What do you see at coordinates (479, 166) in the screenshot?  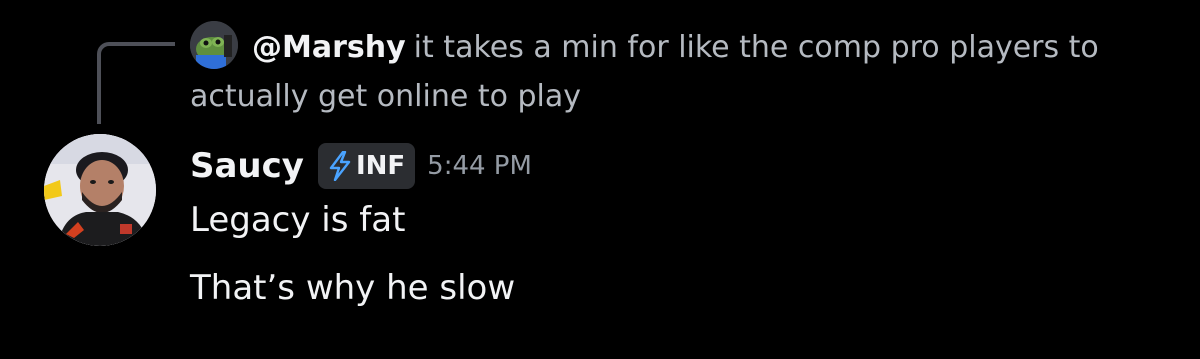 I see `message-timestamp: 5:44 PM` at bounding box center [479, 166].